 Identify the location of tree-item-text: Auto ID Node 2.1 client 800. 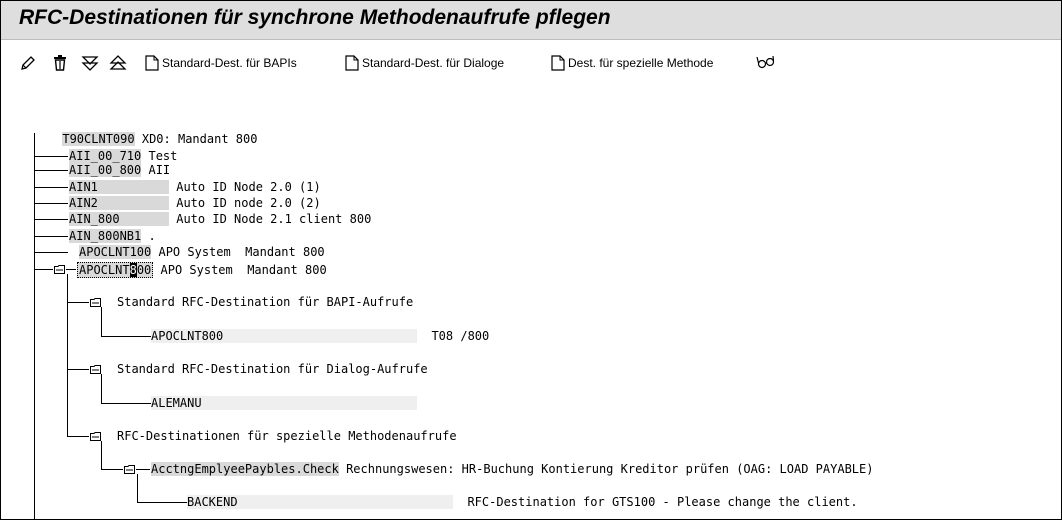
(274, 219).